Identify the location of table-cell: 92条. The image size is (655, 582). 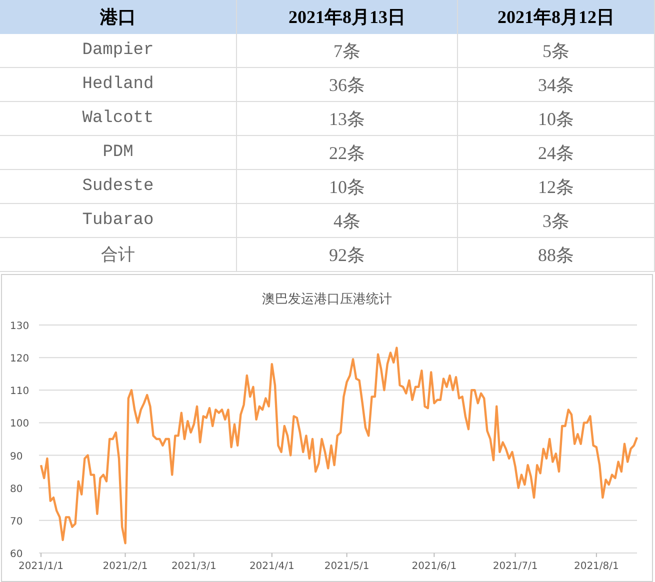
(347, 255).